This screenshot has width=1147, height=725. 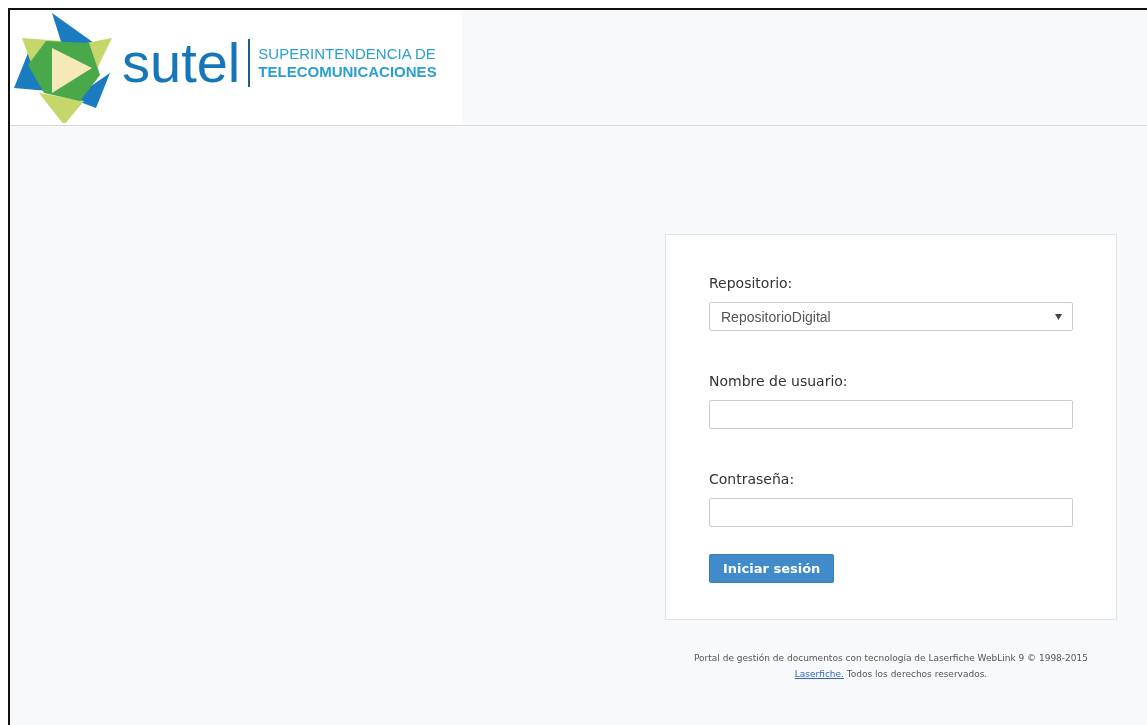 I want to click on laserfiche-link: Laserfiche., so click(x=819, y=674).